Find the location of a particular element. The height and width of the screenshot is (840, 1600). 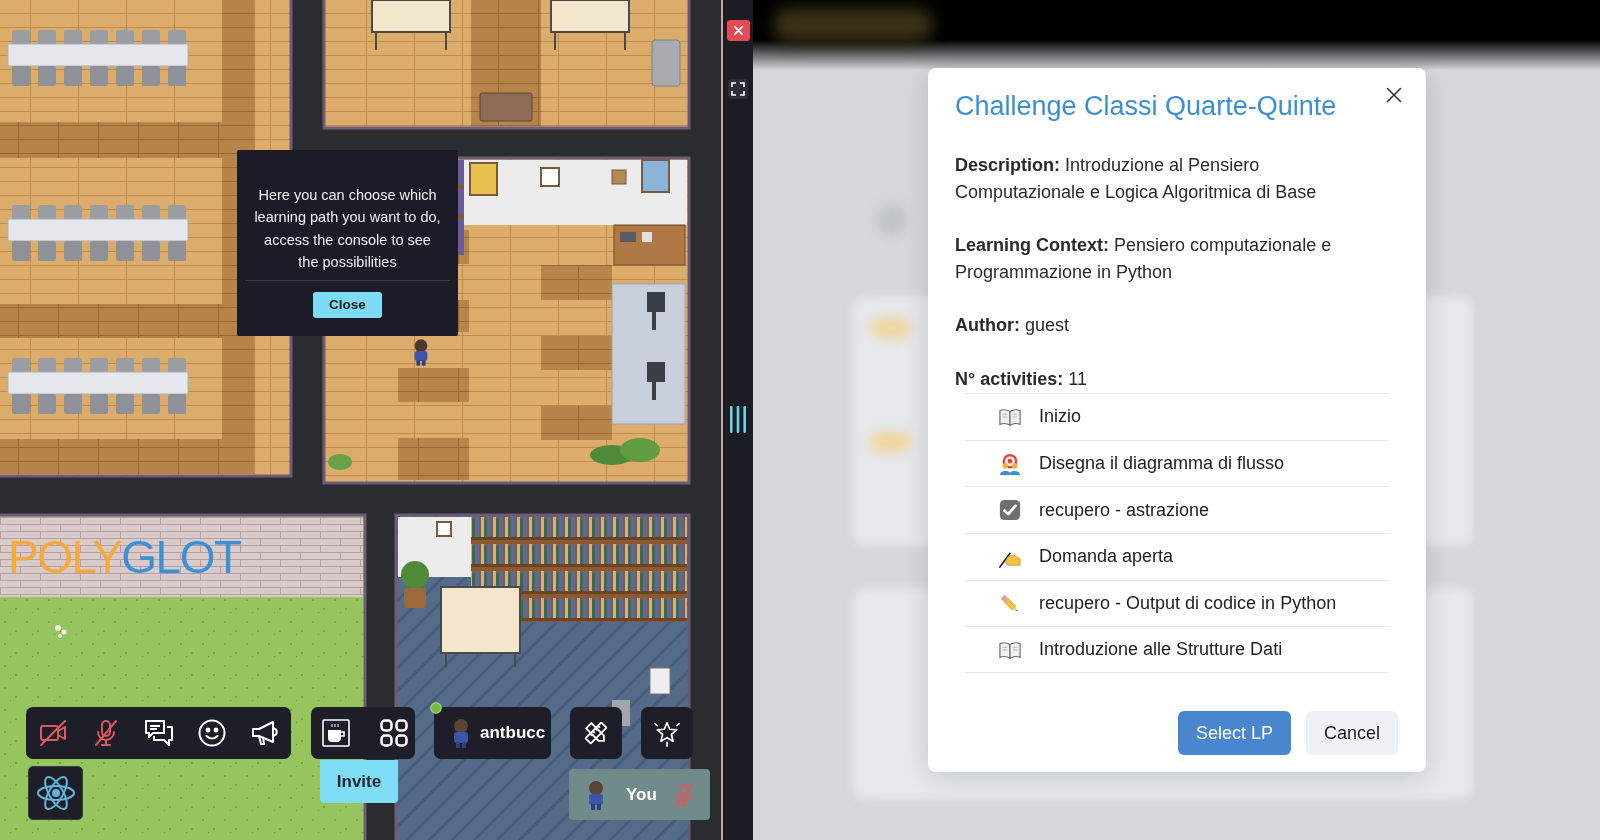

tooltip-text: Here you can choose which learning path you want to do, access the console to see the possibilities is located at coordinates (347, 229).